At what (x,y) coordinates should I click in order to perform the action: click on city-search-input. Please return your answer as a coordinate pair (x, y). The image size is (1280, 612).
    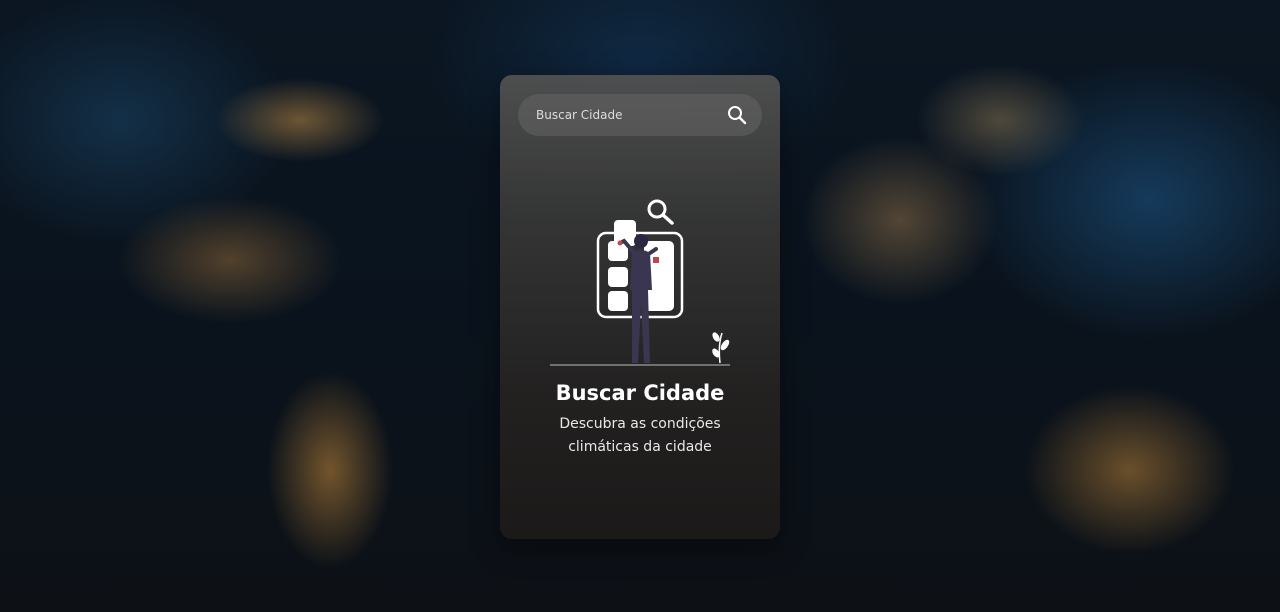
    Looking at the image, I should click on (626, 115).